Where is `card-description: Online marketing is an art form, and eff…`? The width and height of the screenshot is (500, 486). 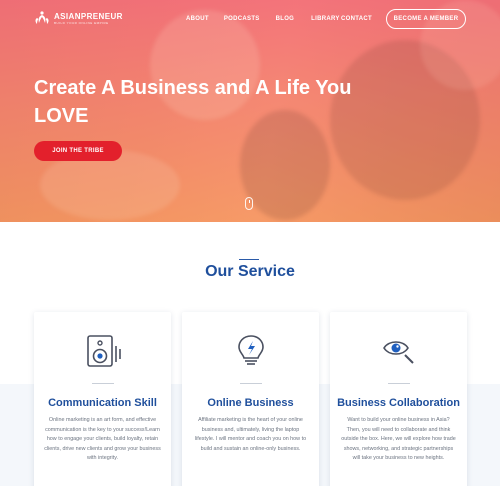
card-description: Online marketing is an art form, and eff… is located at coordinates (102, 439).